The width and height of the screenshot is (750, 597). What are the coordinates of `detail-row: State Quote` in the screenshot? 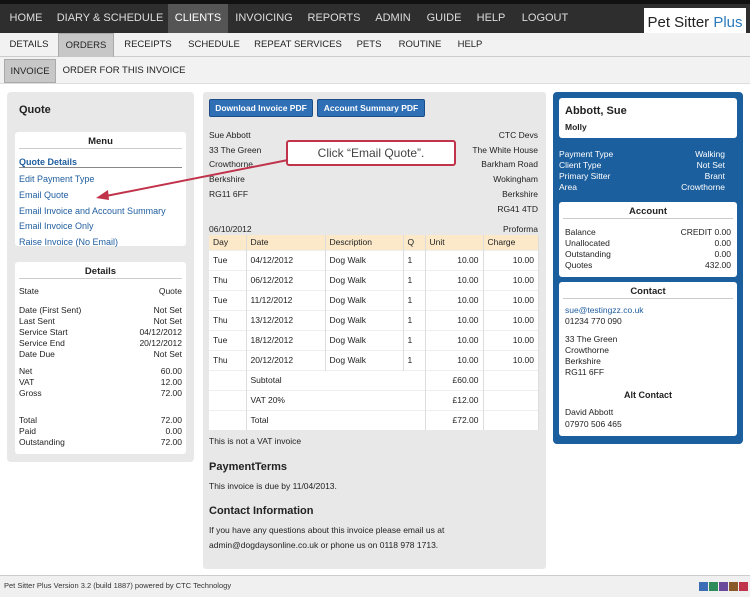 It's located at (100, 291).